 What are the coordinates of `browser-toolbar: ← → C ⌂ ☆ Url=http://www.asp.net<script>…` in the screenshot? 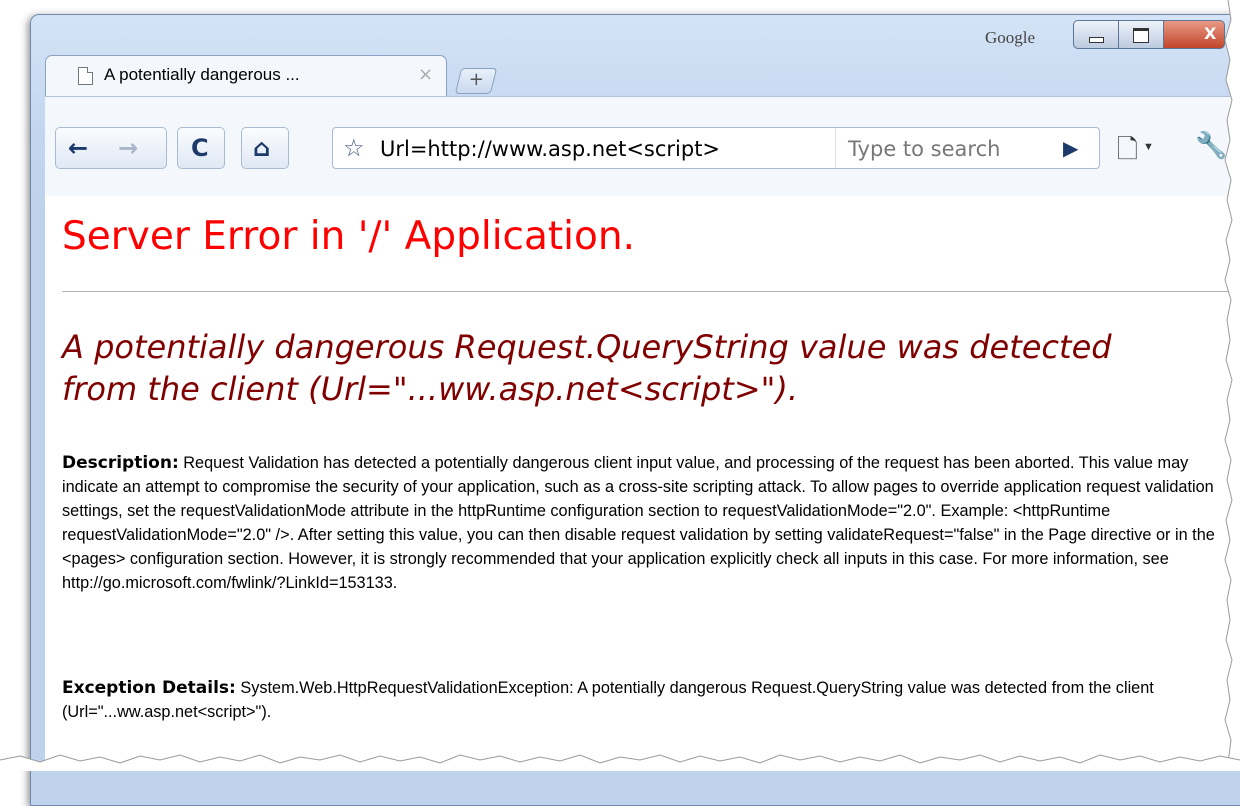 It's located at (642, 148).